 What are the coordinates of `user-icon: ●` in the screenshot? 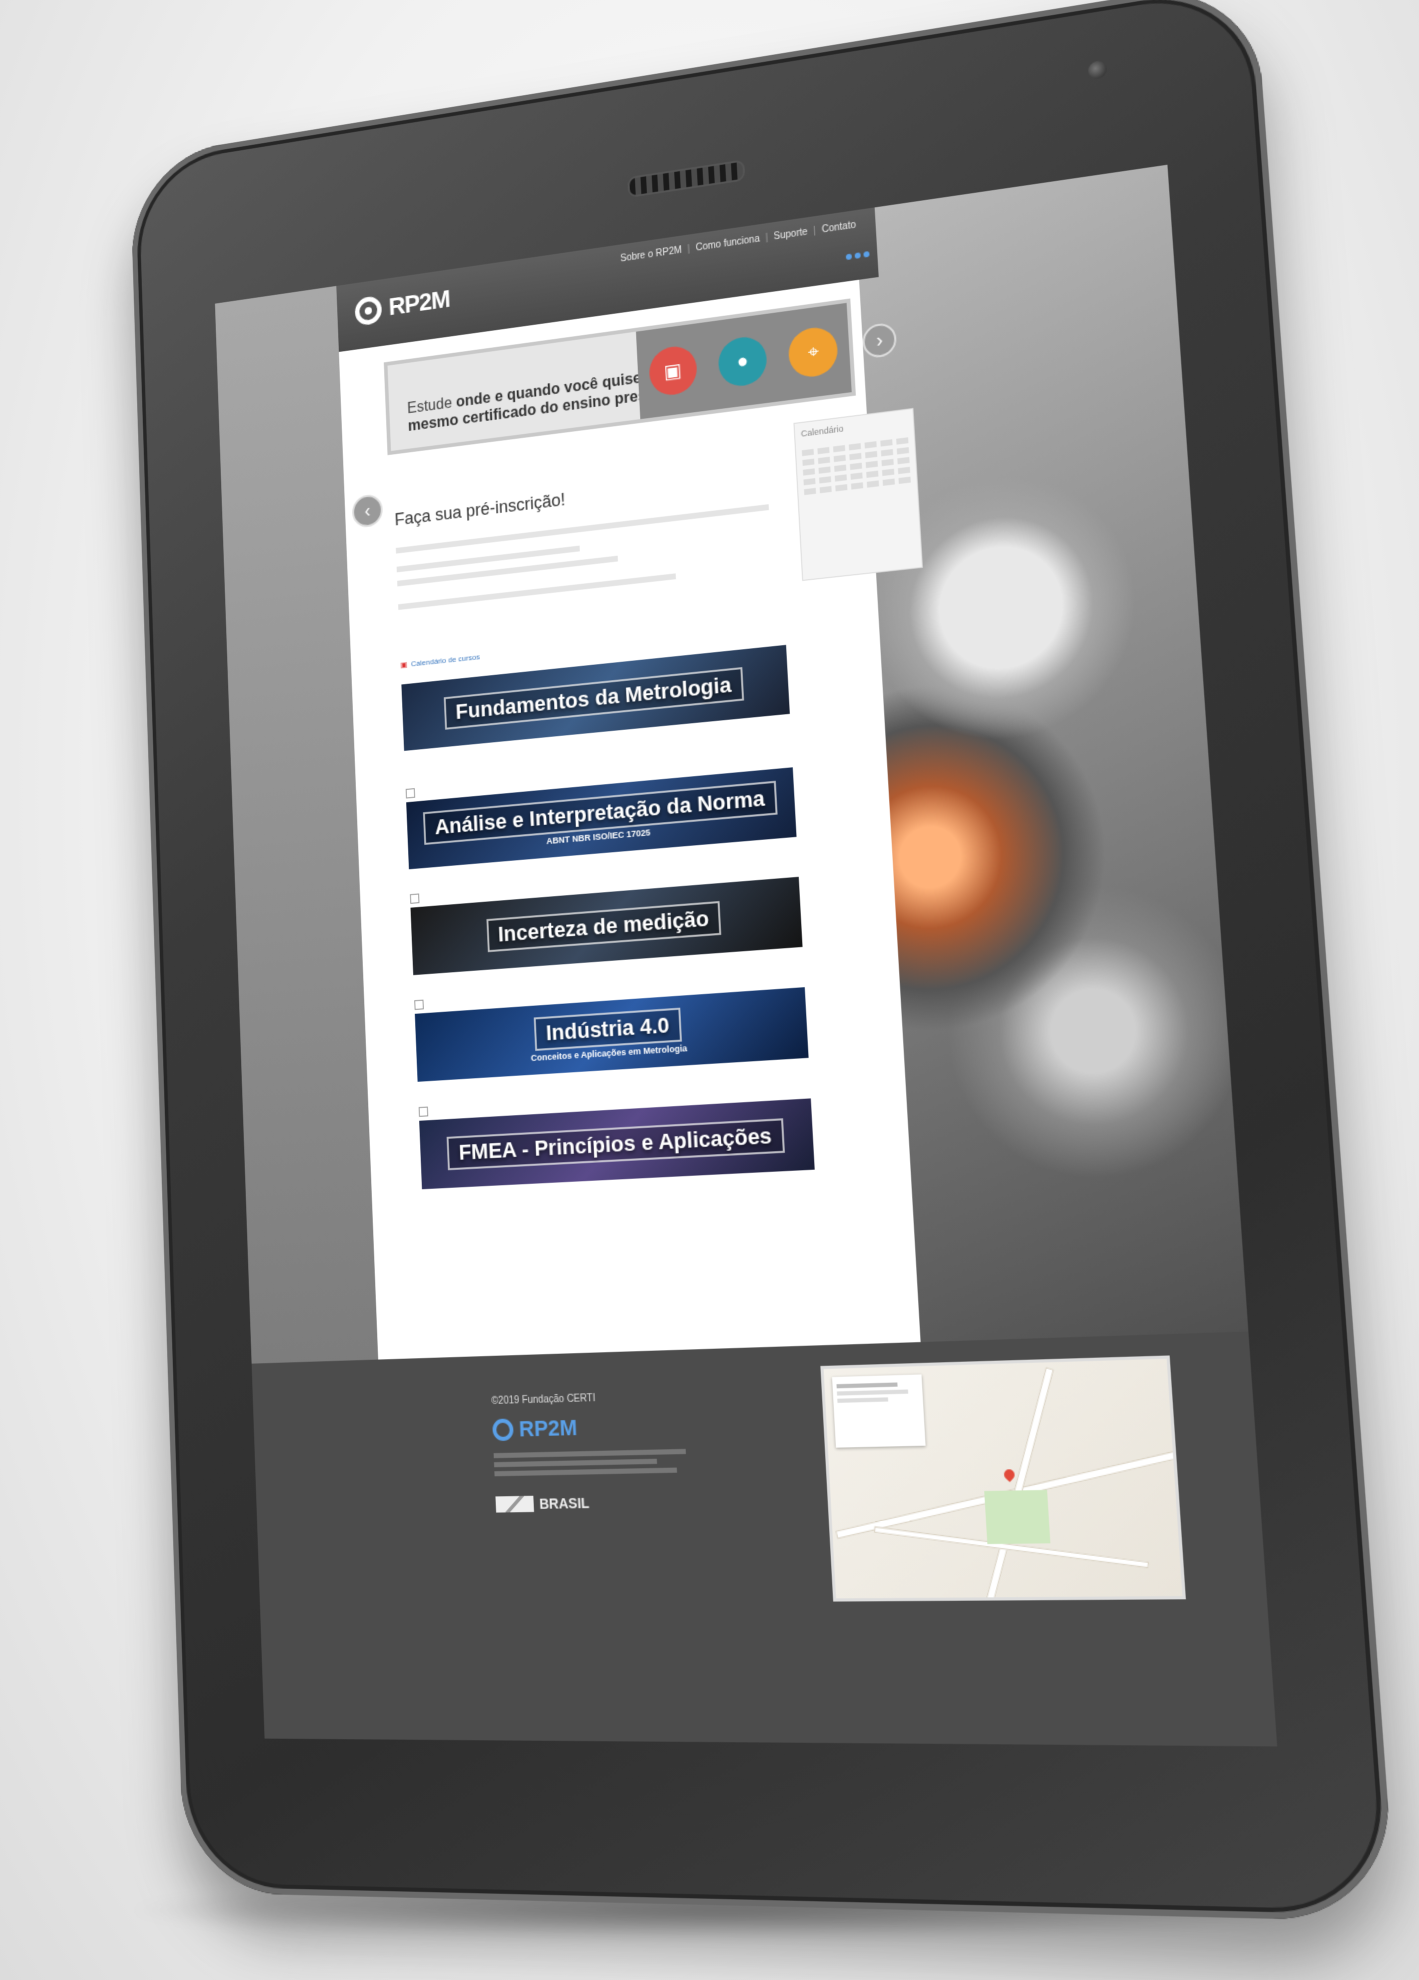 It's located at (742, 361).